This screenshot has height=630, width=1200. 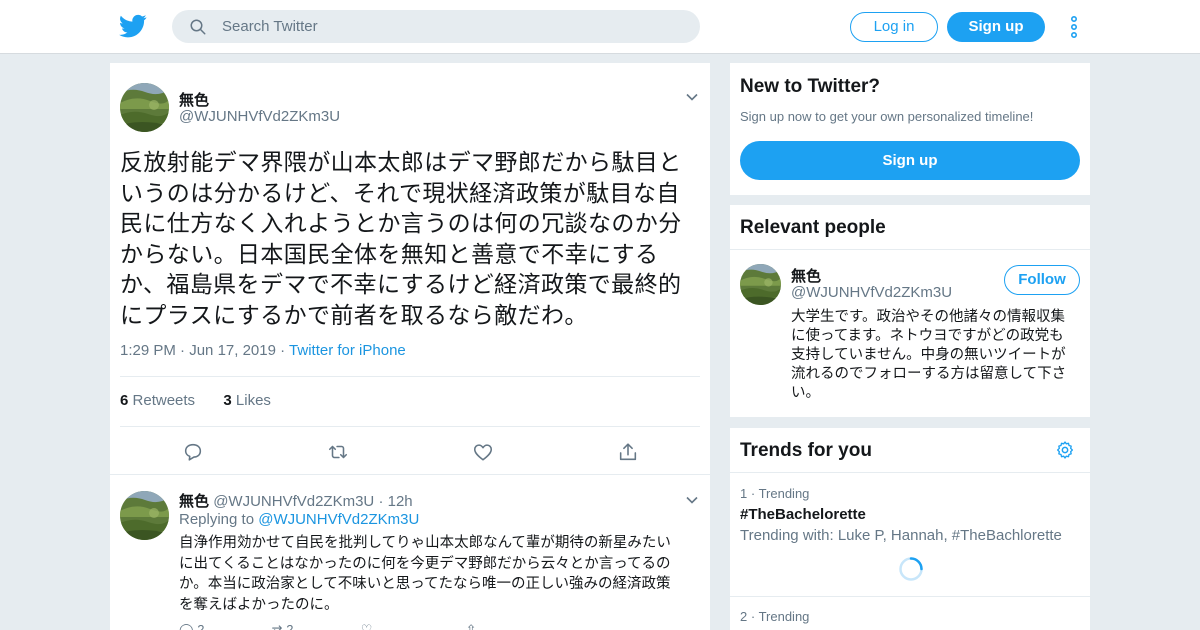 What do you see at coordinates (1042, 280) in the screenshot?
I see `follow-button: Follow` at bounding box center [1042, 280].